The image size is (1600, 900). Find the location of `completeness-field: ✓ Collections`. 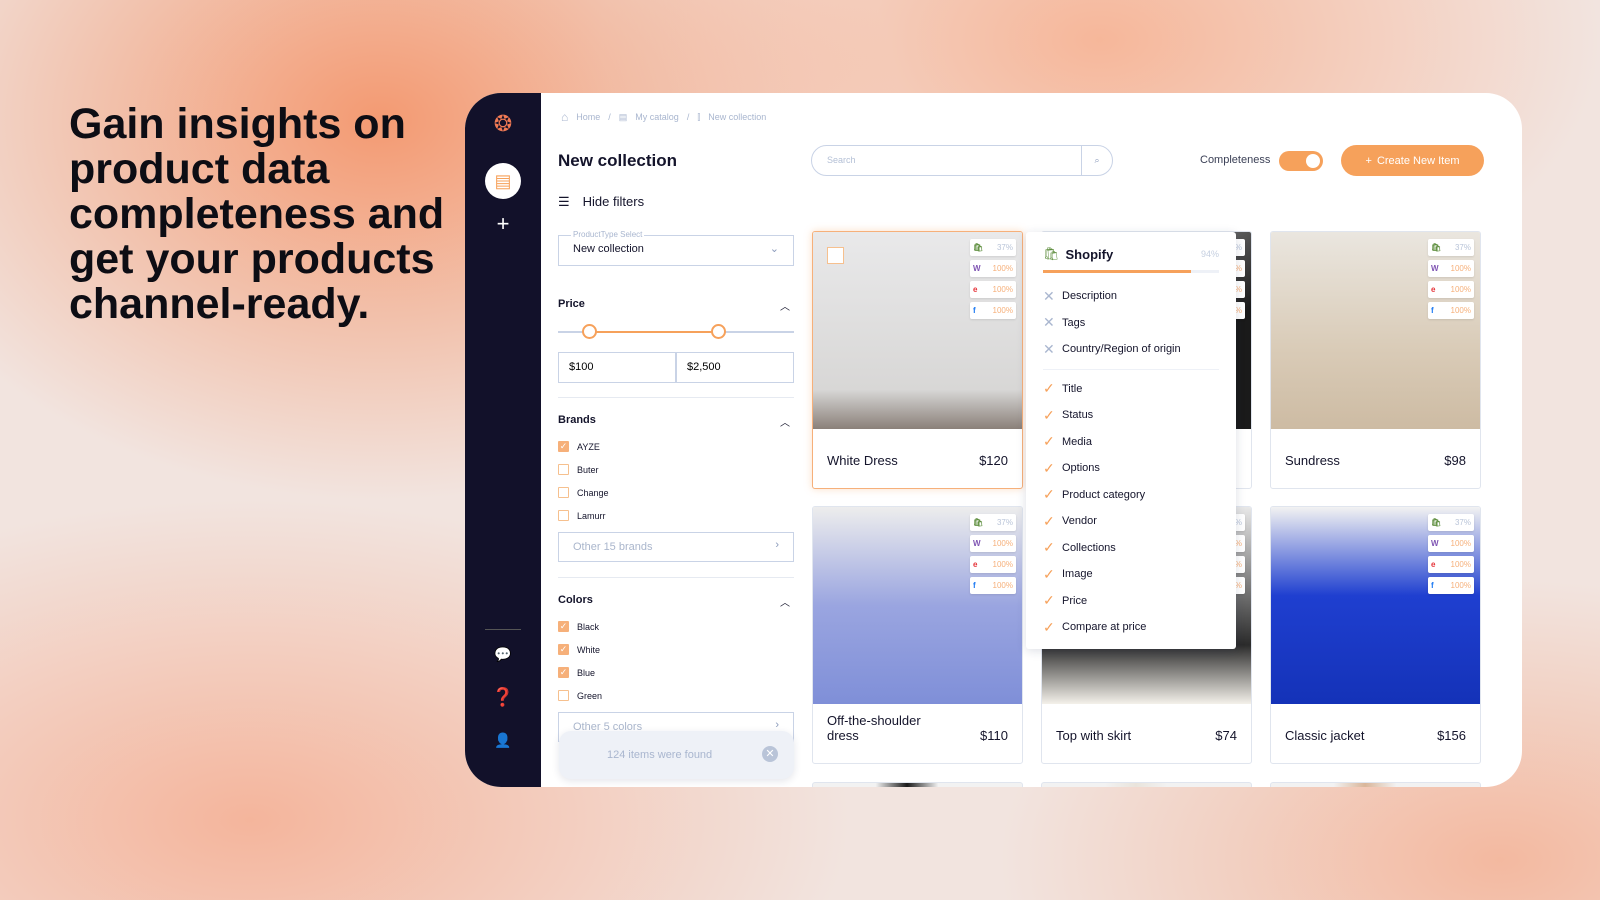

completeness-field: ✓ Collections is located at coordinates (1079, 547).